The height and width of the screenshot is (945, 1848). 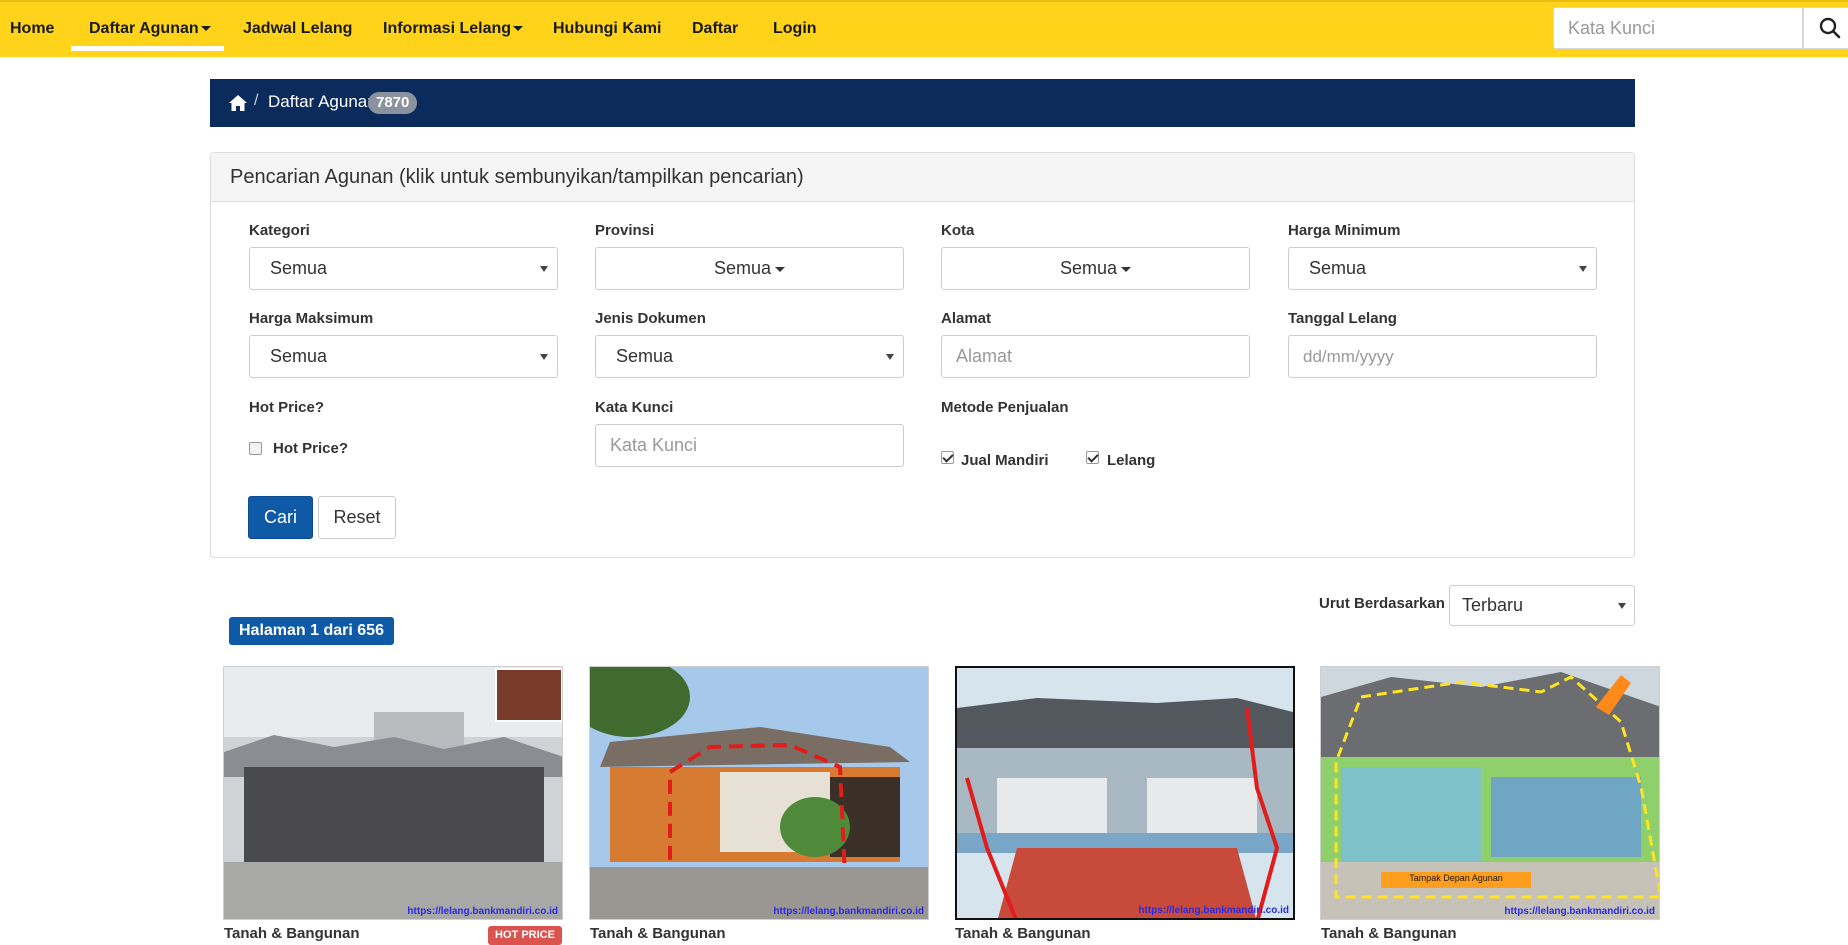 I want to click on nav-home: Home, so click(x=32, y=29).